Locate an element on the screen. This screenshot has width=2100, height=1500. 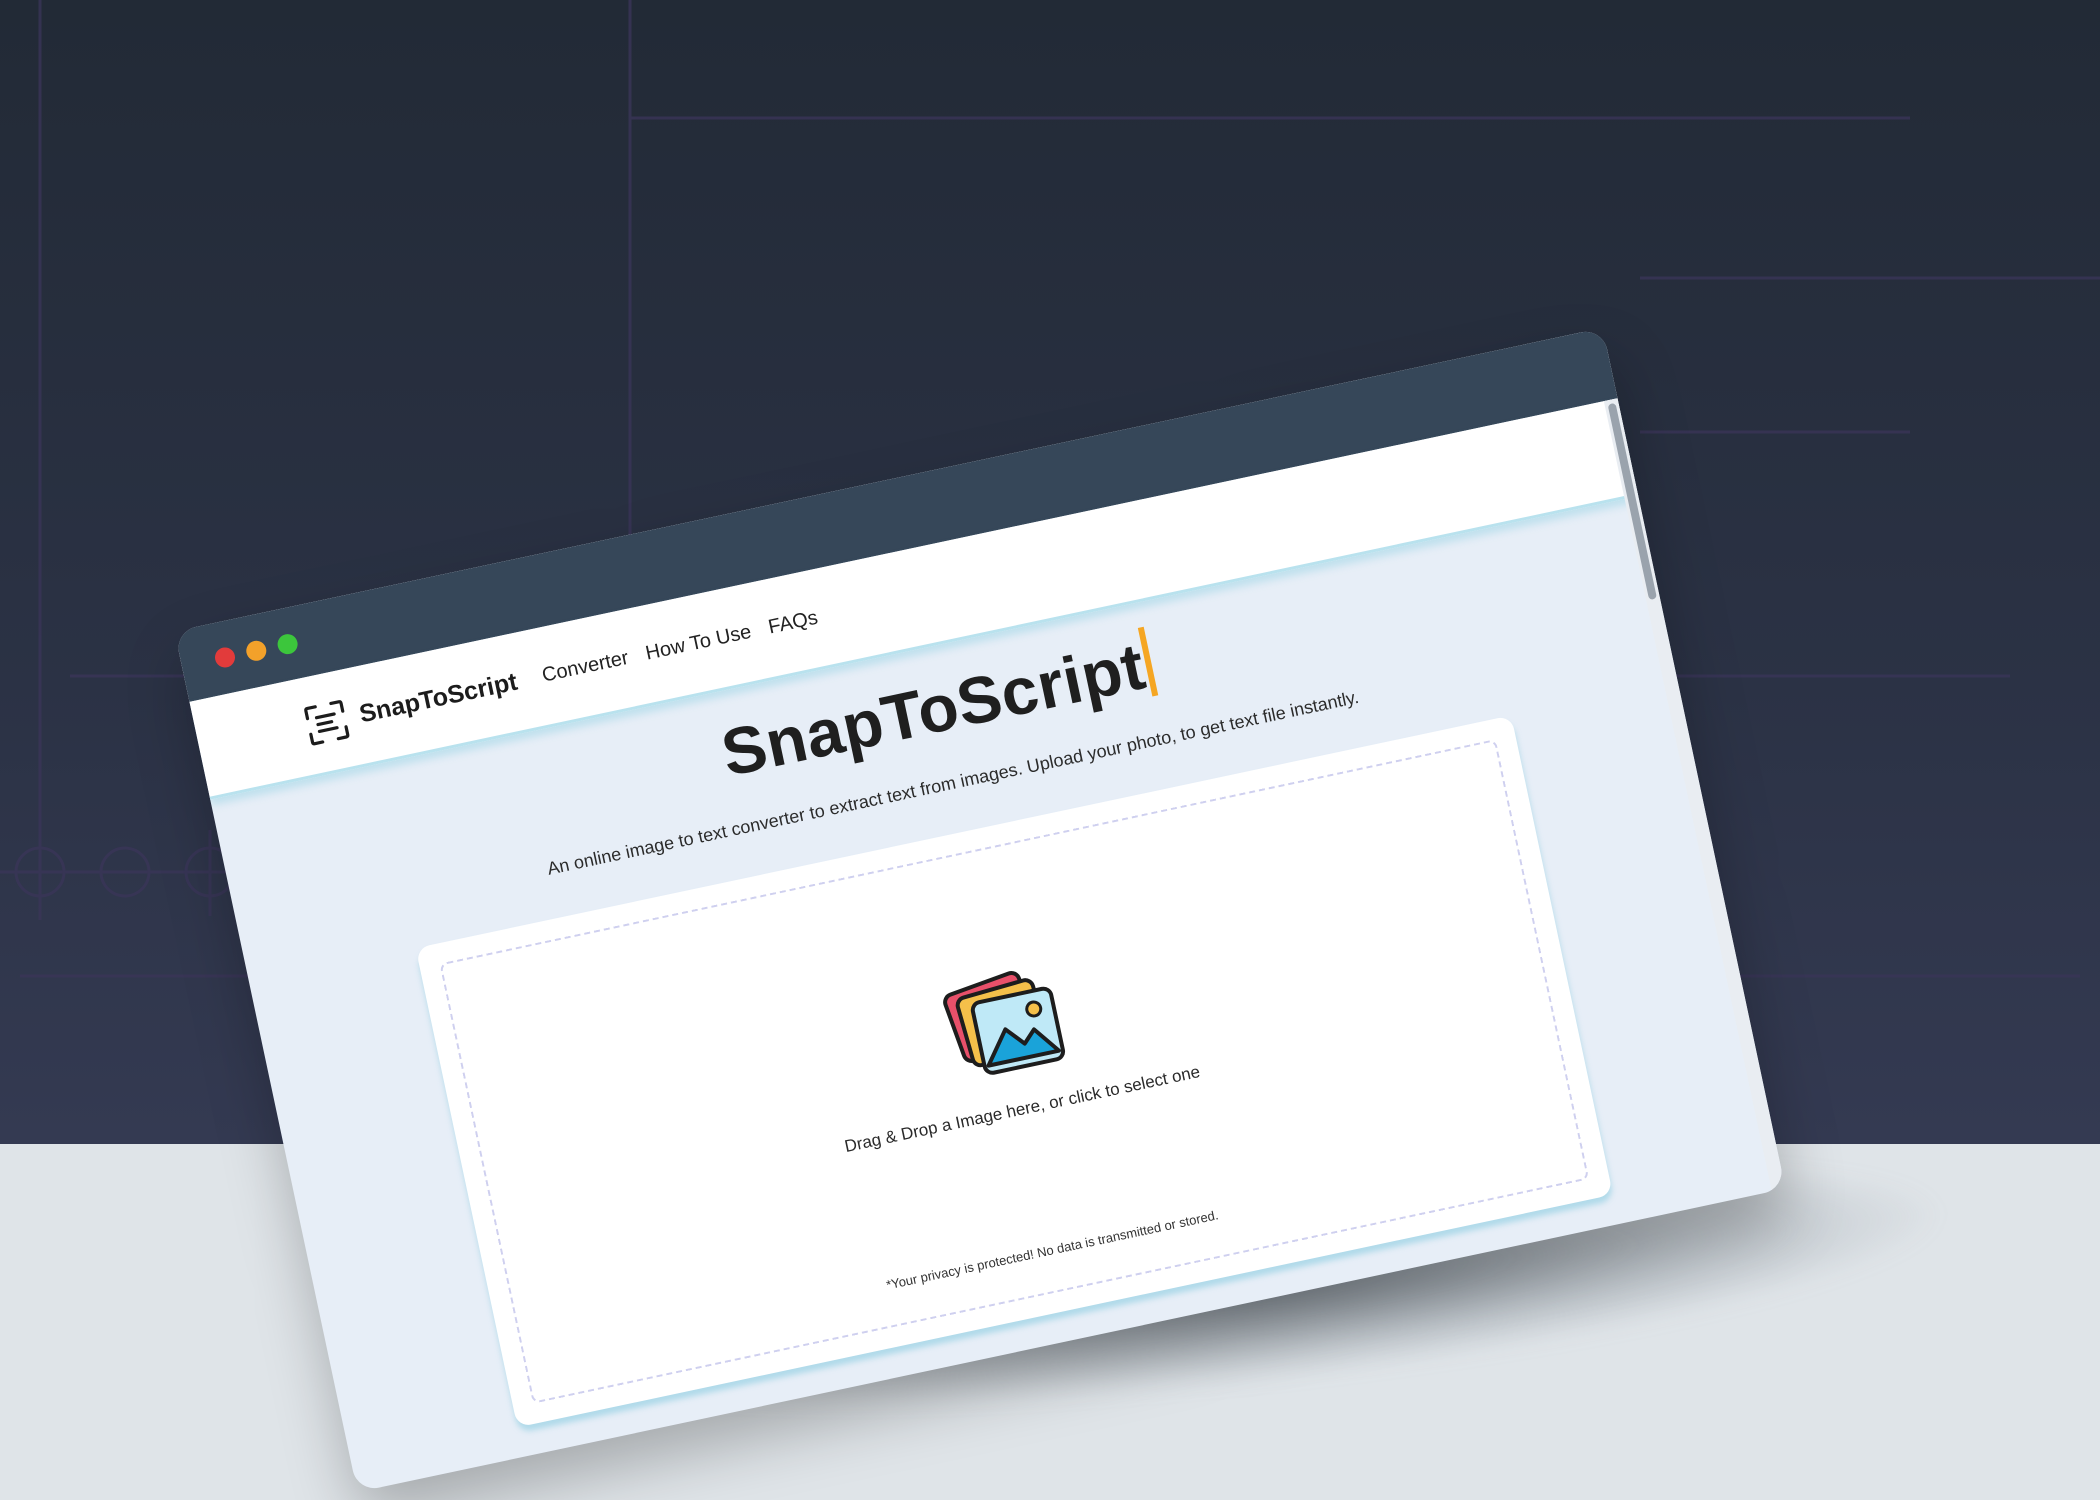
nav-link-faqs: FAQs is located at coordinates (793, 623).